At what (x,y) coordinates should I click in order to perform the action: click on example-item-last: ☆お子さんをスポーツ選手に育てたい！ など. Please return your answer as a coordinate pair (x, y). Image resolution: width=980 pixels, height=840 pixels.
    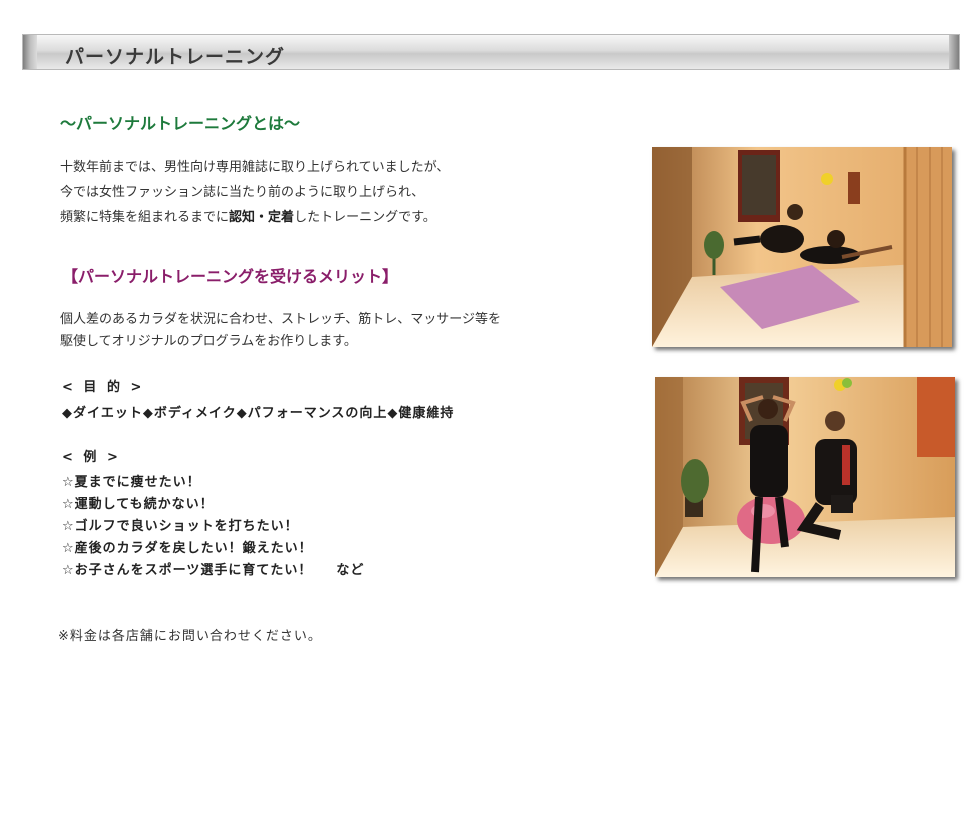
    Looking at the image, I should click on (213, 571).